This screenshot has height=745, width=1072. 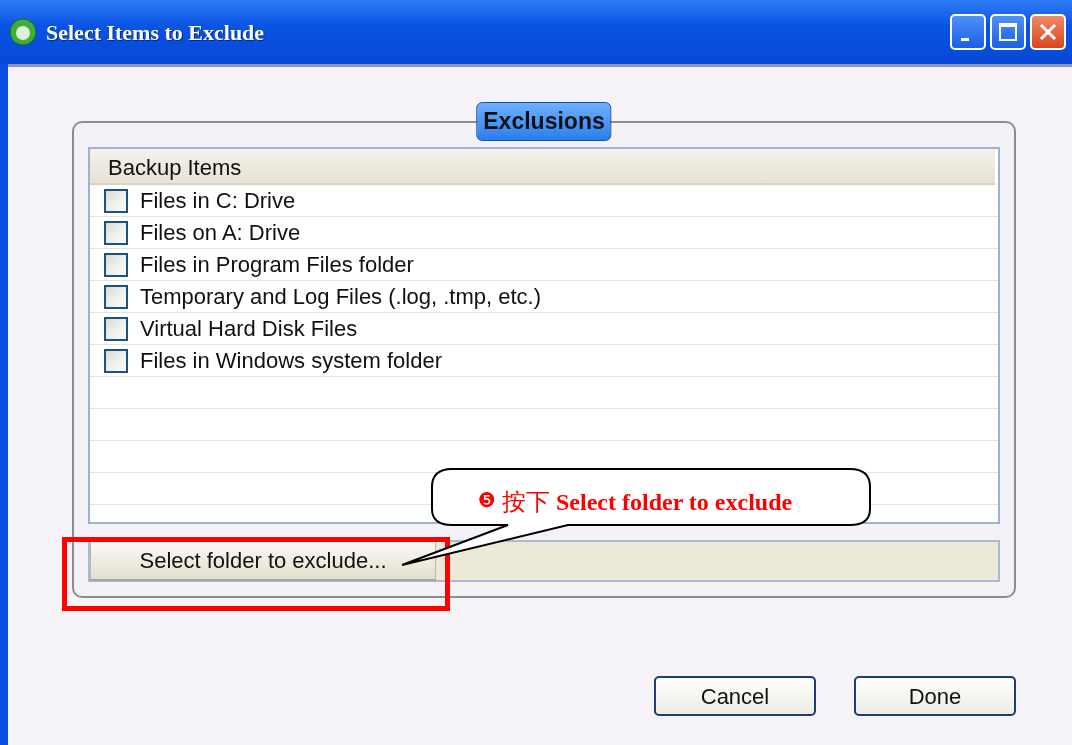 I want to click on step-marker: ❺, so click(x=487, y=500).